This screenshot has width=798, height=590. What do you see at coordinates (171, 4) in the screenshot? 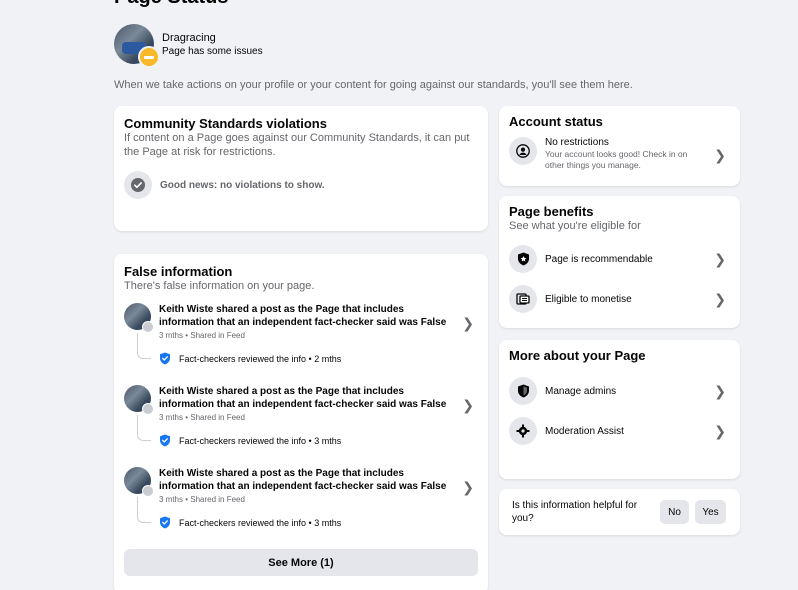
I see `page-title: Page Status` at bounding box center [171, 4].